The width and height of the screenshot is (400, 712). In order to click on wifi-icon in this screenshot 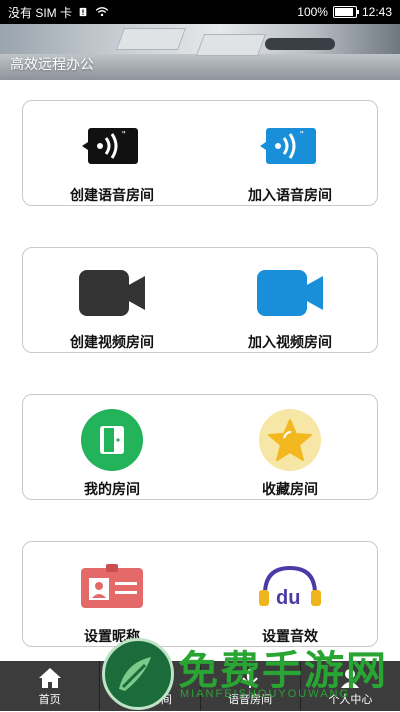, I will do `click(102, 12)`.